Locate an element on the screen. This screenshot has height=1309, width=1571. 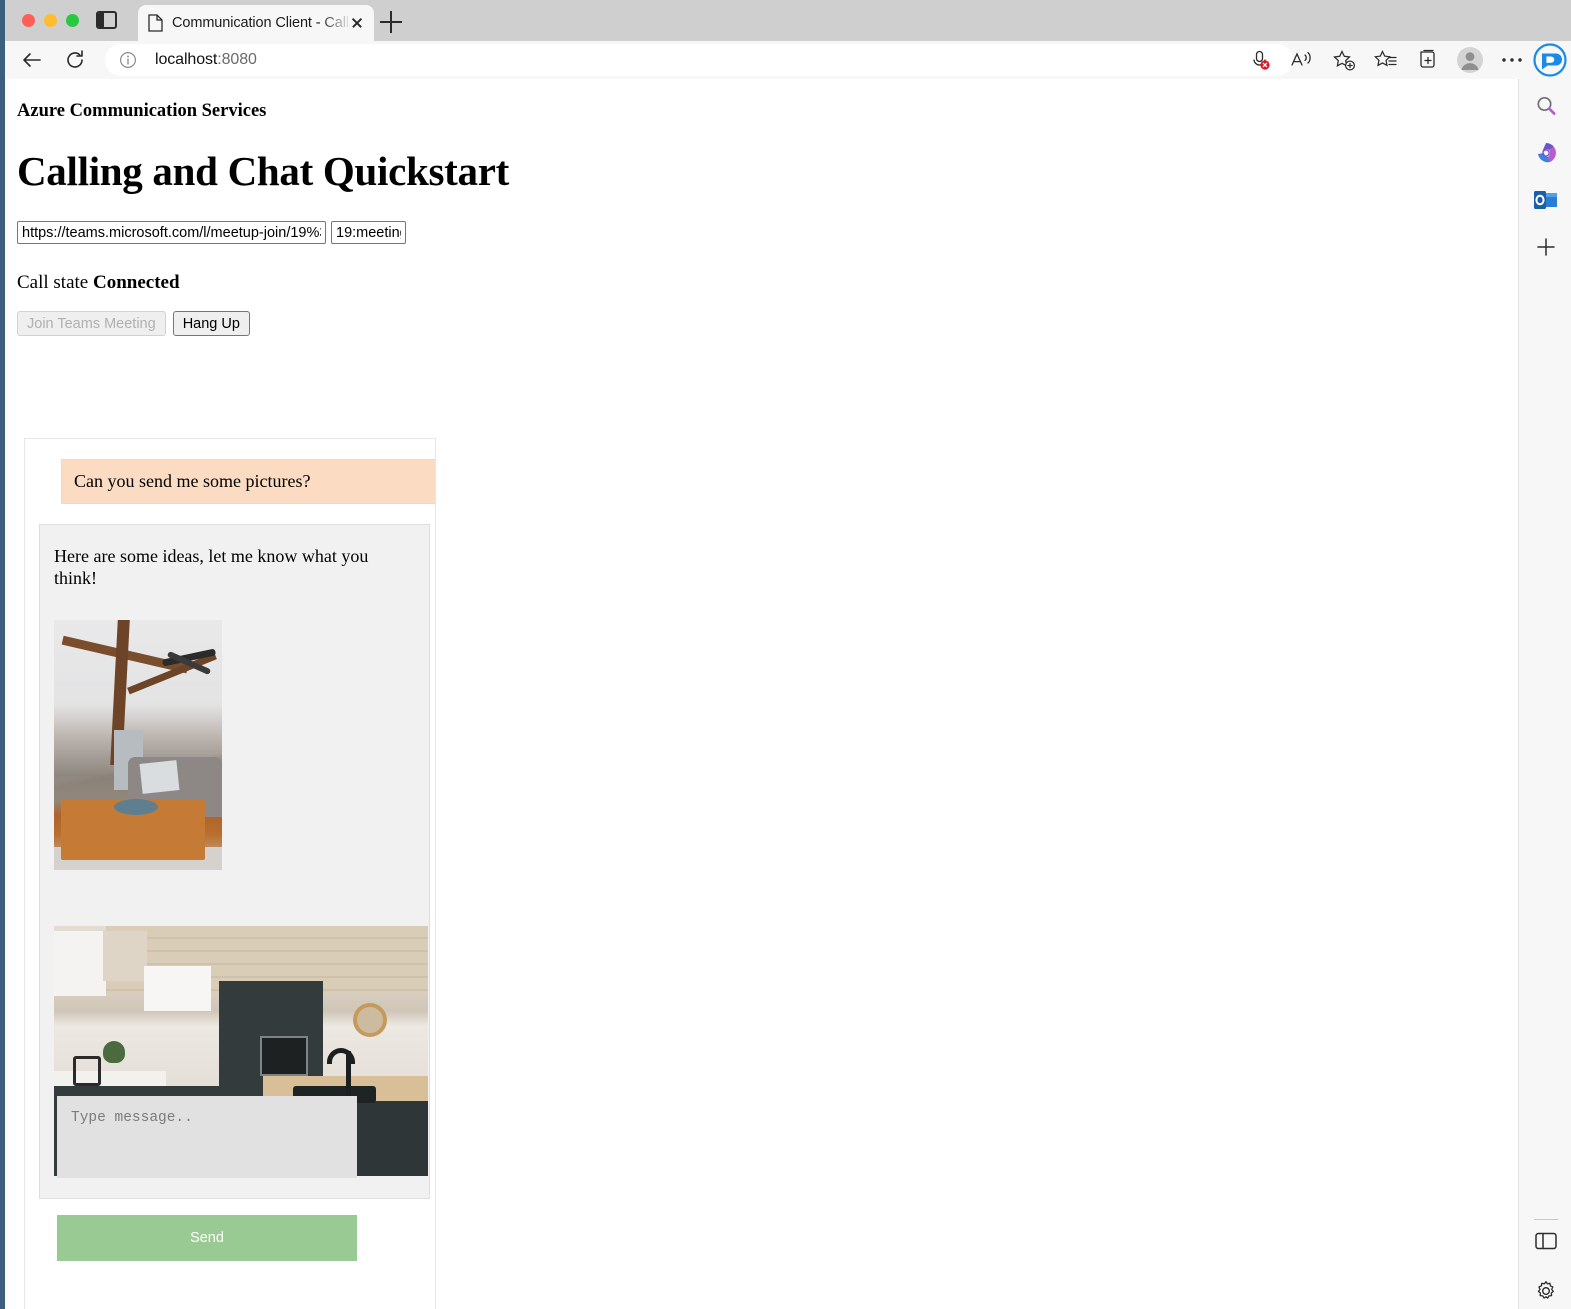
close-tab-button is located at coordinates (357, 23).